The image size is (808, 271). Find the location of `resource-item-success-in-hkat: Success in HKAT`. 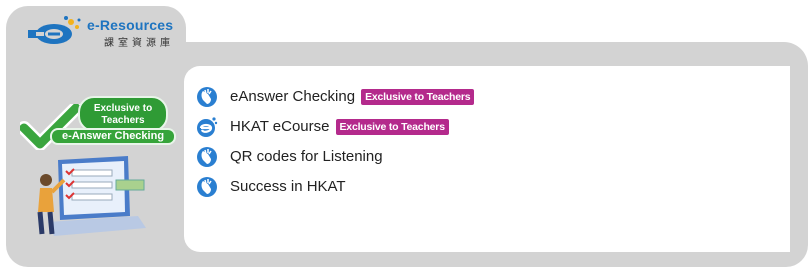

resource-item-success-in-hkat: Success in HKAT is located at coordinates (335, 186).